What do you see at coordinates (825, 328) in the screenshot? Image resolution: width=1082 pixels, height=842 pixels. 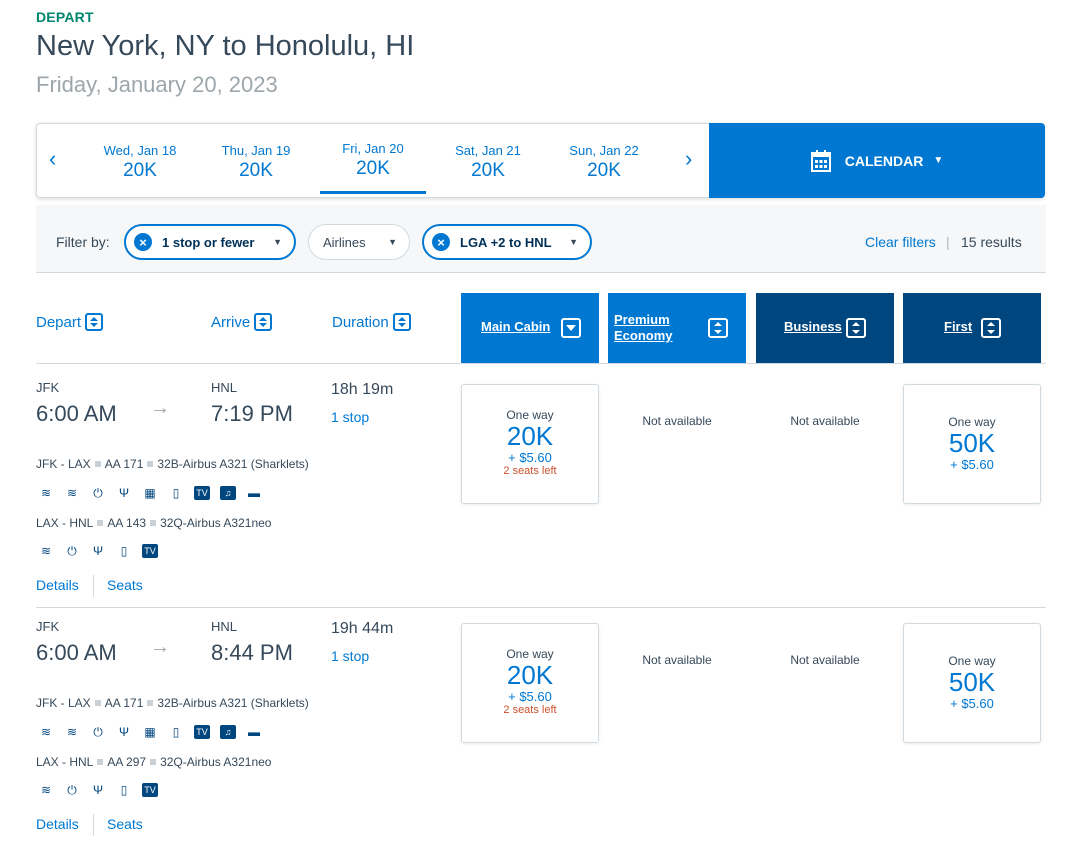 I see `tab-business: Business` at bounding box center [825, 328].